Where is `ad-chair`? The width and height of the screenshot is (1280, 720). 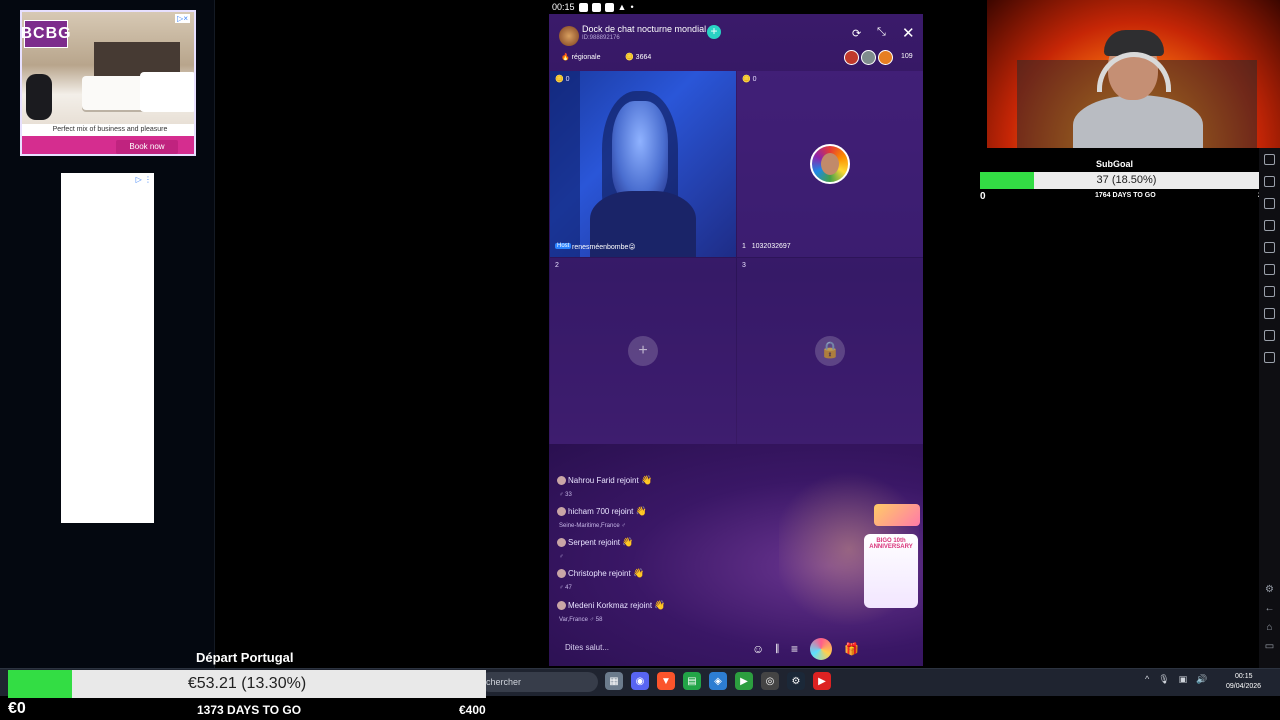
ad-chair is located at coordinates (39, 97).